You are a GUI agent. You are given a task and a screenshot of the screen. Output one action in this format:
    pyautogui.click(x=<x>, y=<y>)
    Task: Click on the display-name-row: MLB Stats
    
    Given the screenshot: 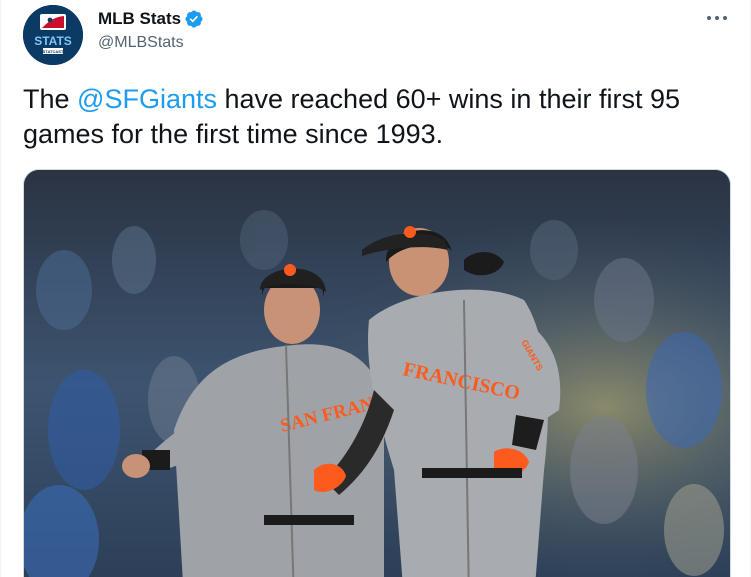 What is the action you would take?
    pyautogui.click(x=151, y=19)
    